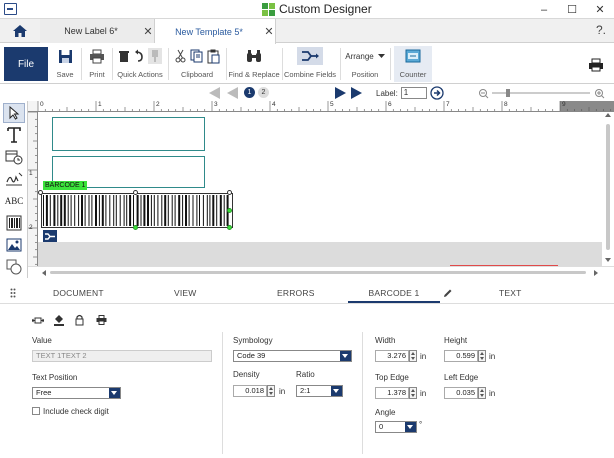  Describe the element at coordinates (124, 56) in the screenshot. I see `trash-icon` at that location.